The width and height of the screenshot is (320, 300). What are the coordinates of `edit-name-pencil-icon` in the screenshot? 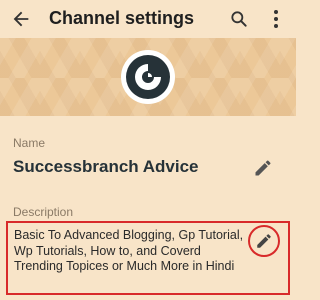 It's located at (263, 168).